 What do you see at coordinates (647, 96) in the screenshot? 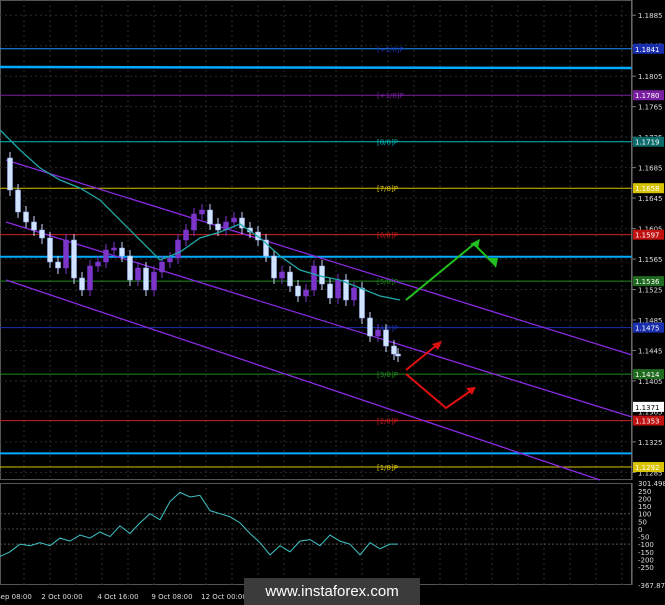
I see `price-level-tag-text: 1.1780` at bounding box center [647, 96].